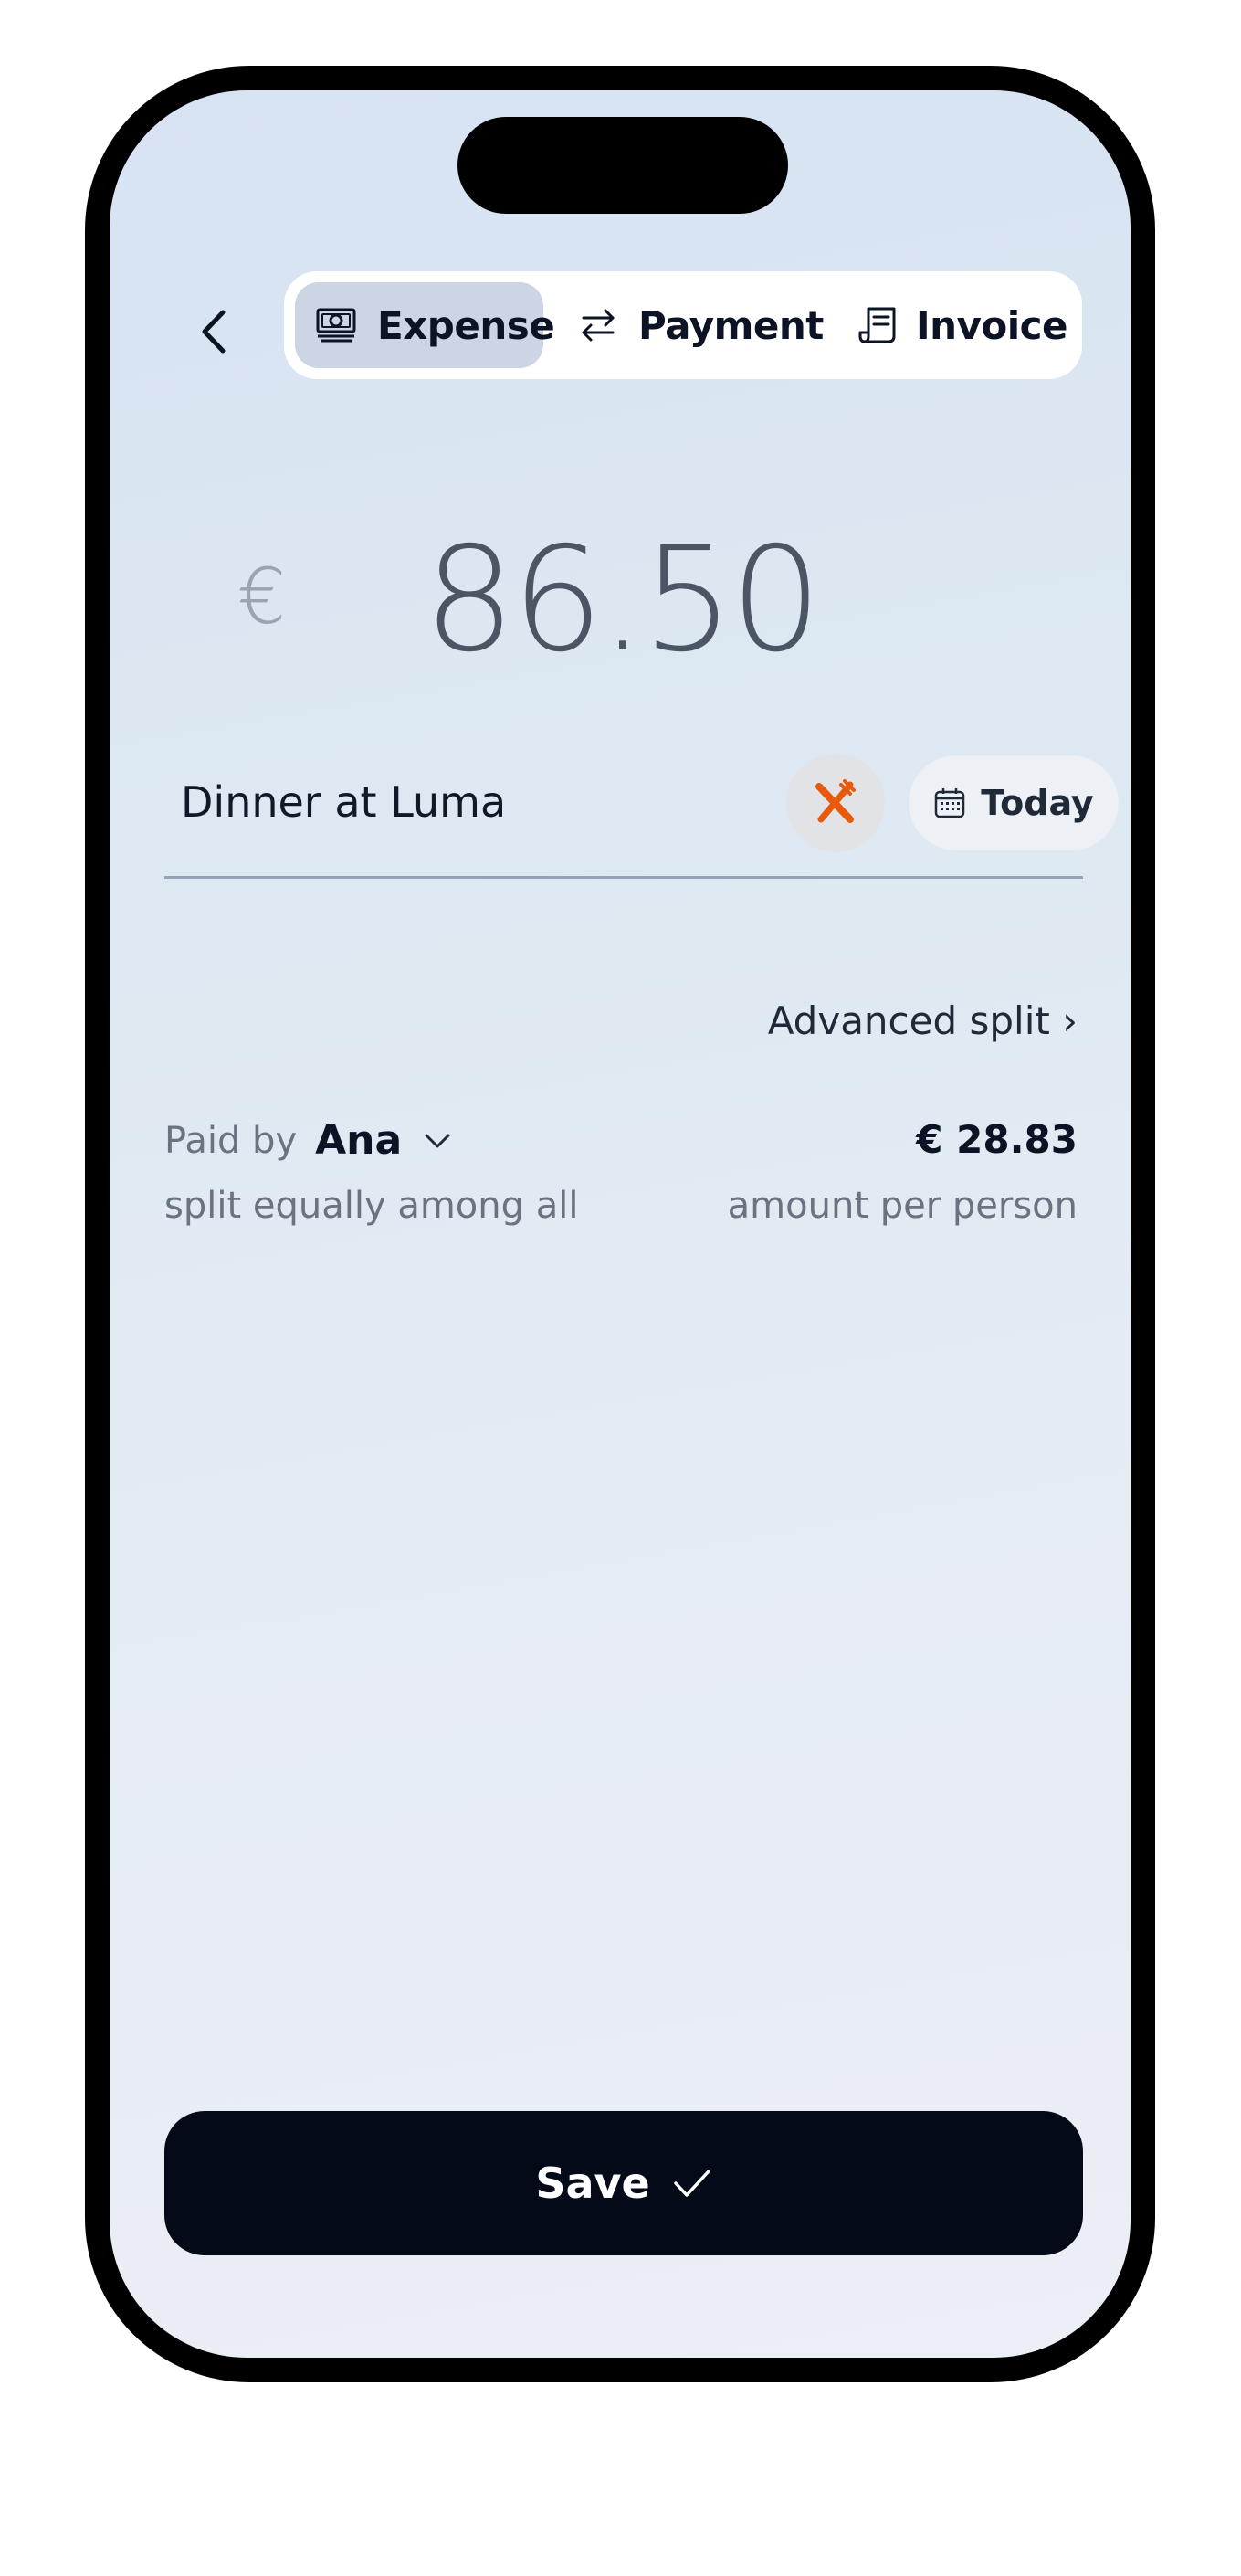 This screenshot has width=1241, height=2576. Describe the element at coordinates (231, 1140) in the screenshot. I see `paid-by-label: Paid by` at that location.